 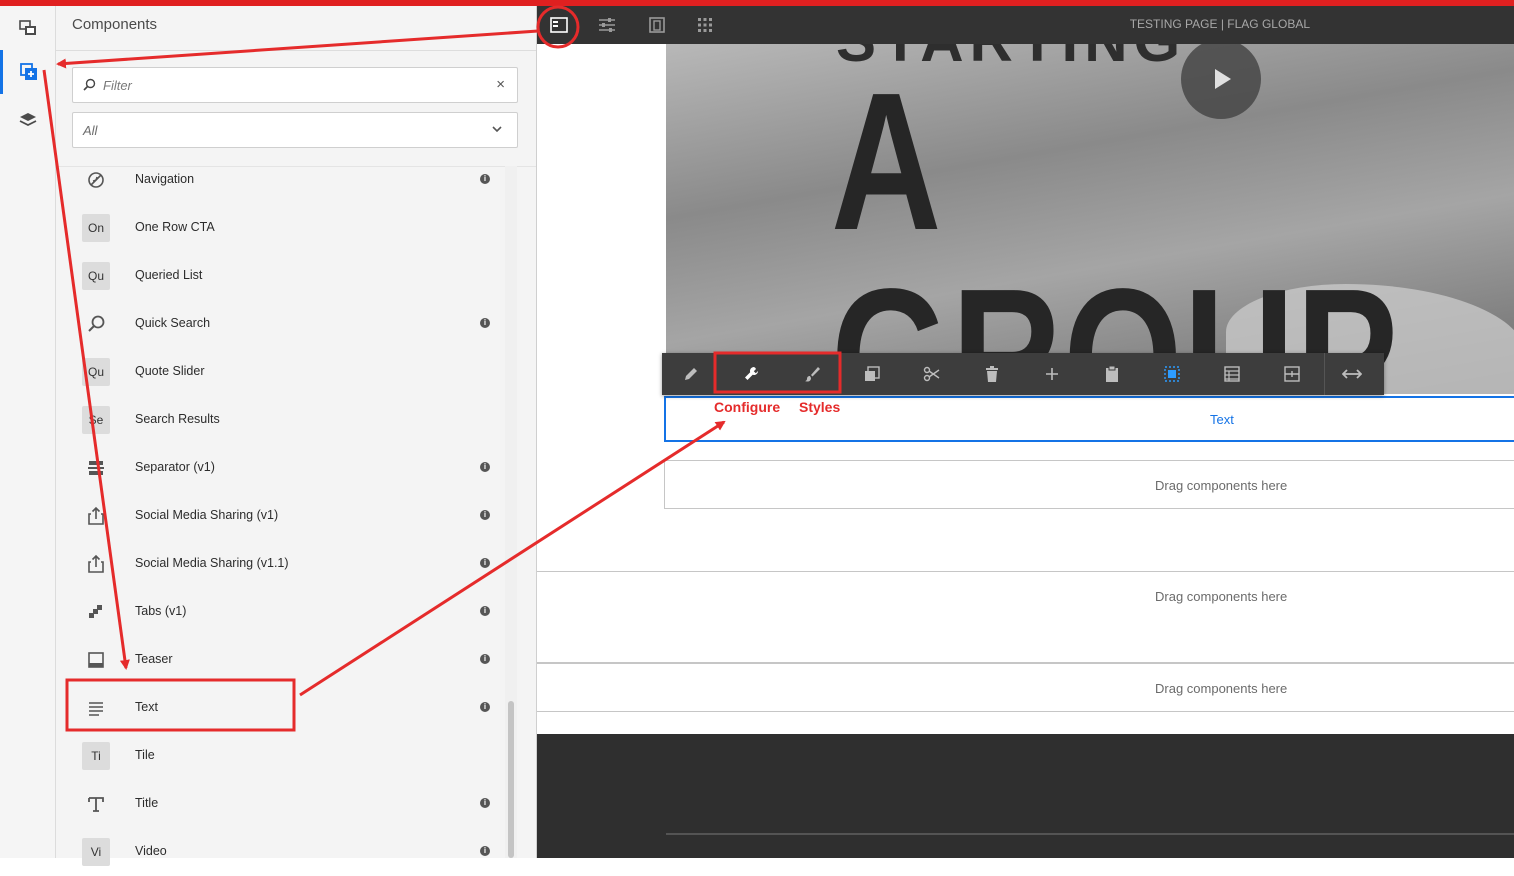 What do you see at coordinates (96, 709) in the screenshot?
I see `text-align-icon` at bounding box center [96, 709].